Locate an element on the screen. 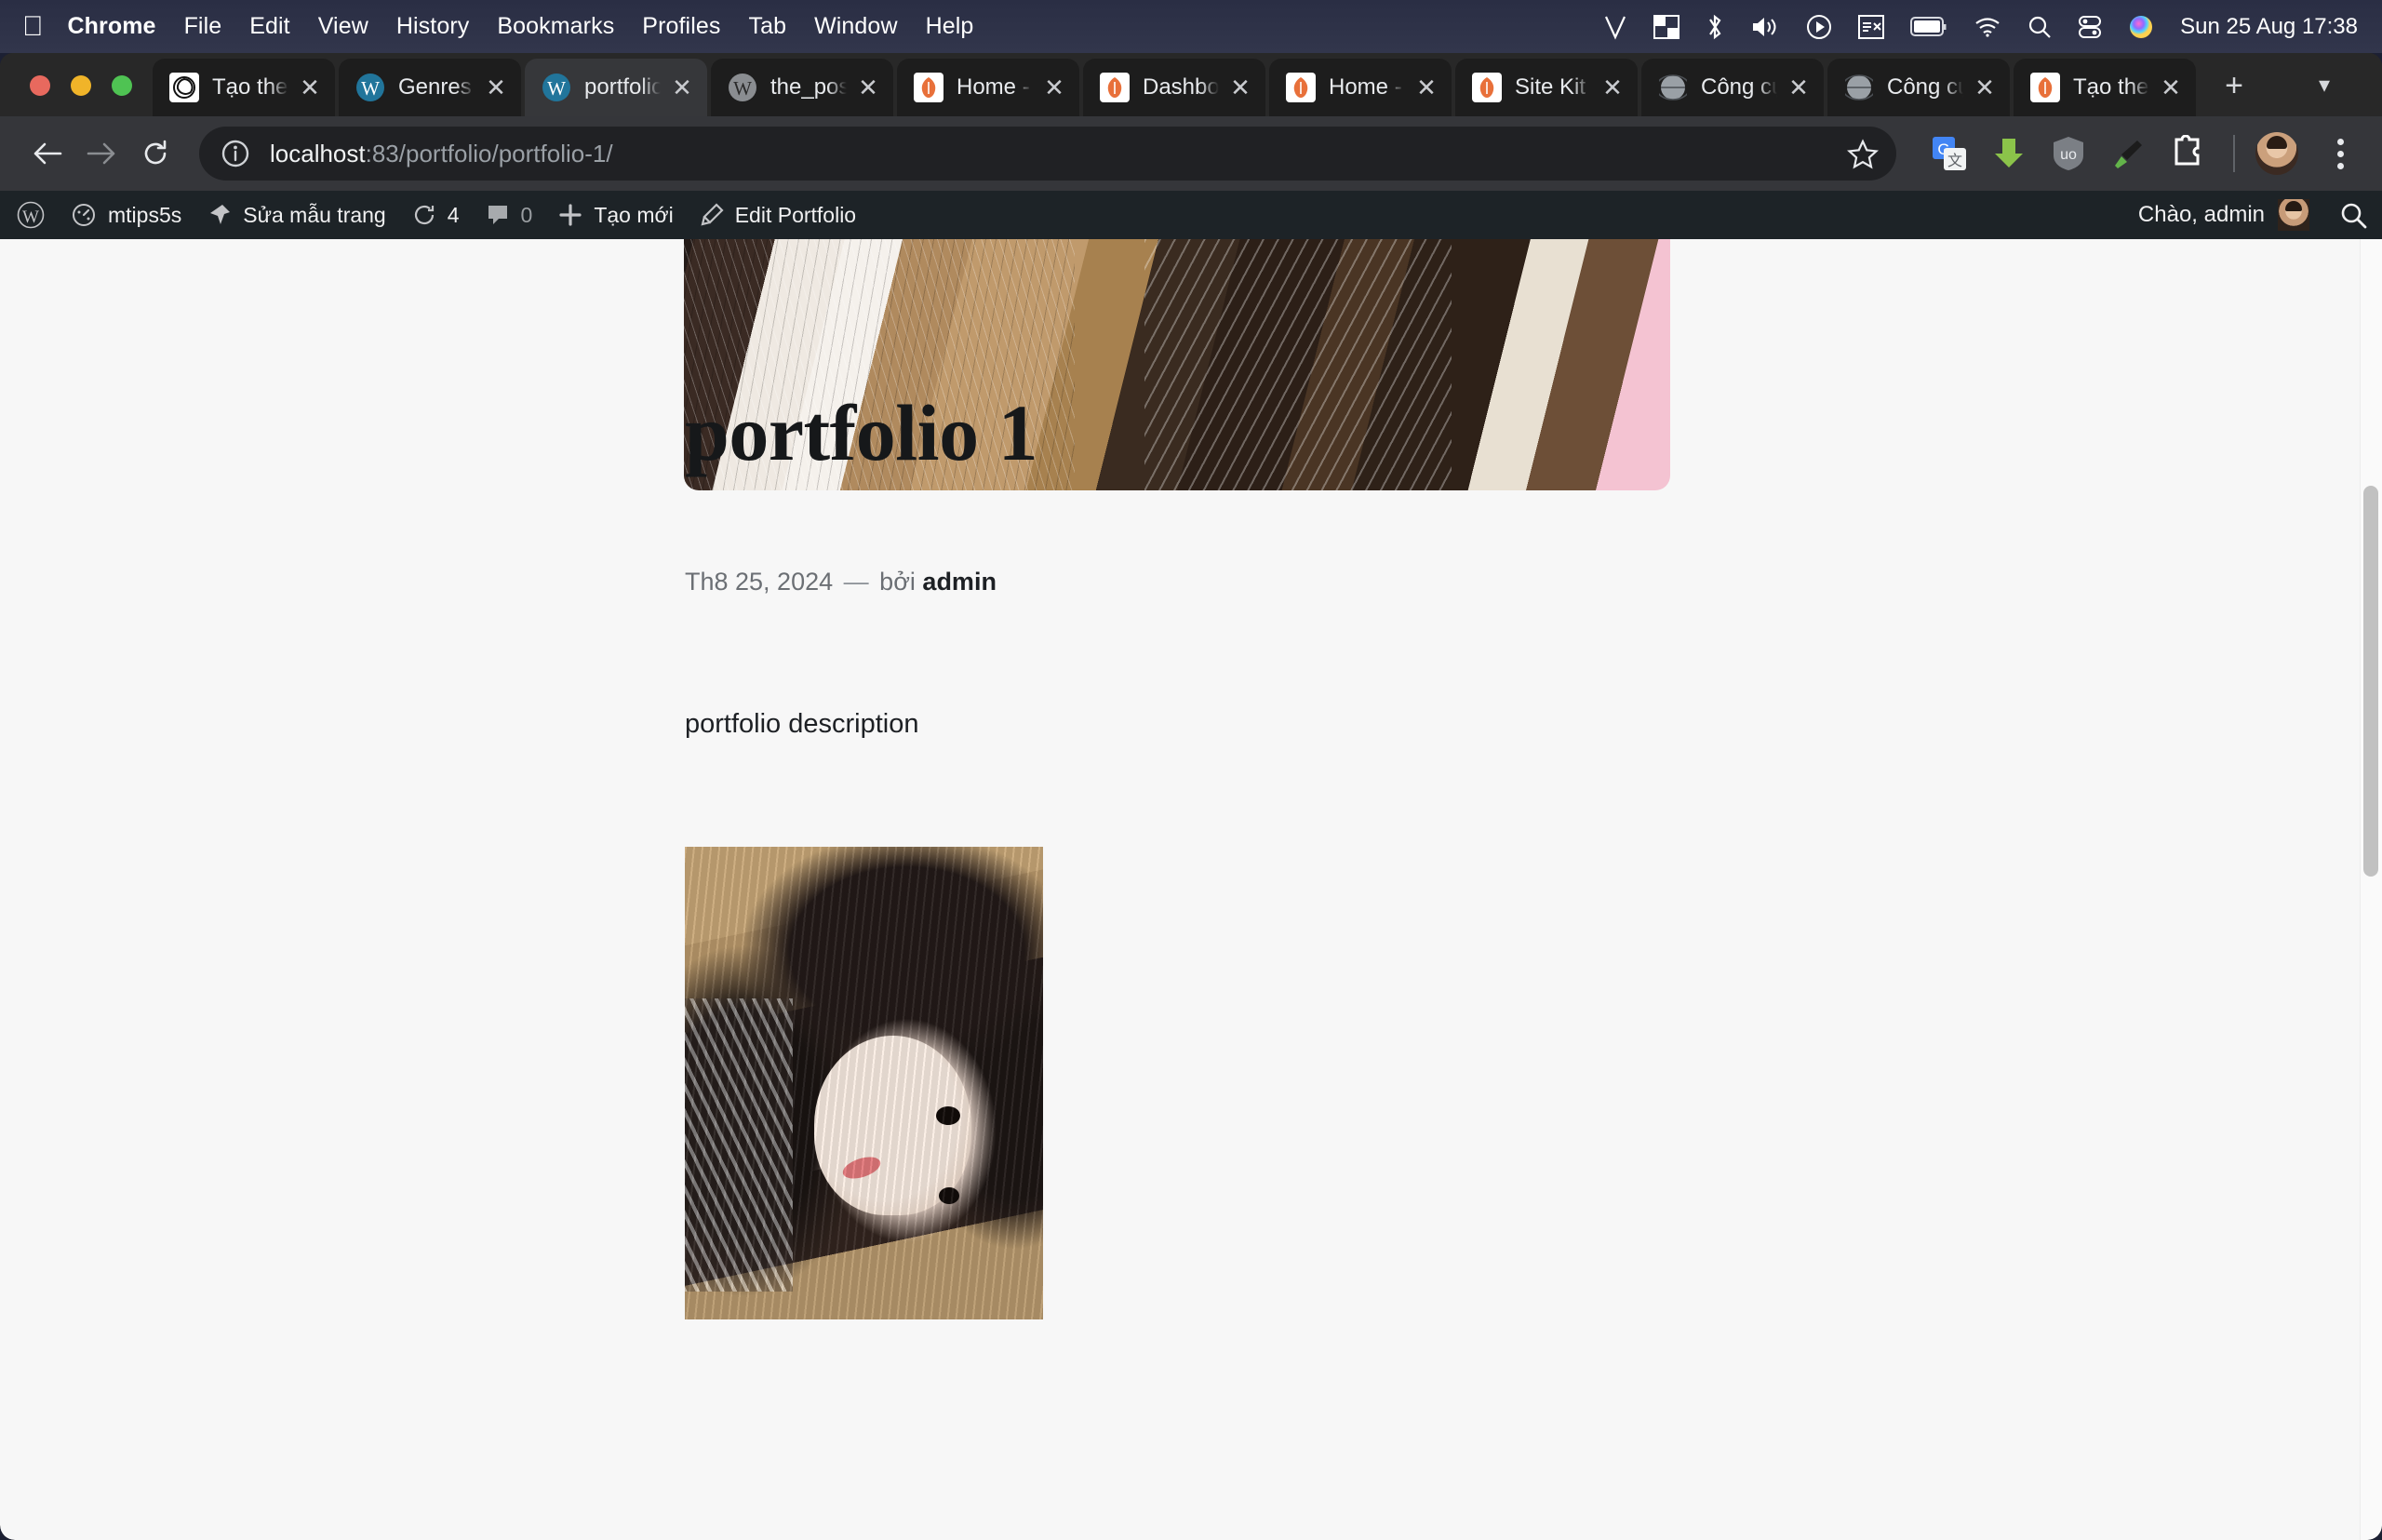 Image resolution: width=2382 pixels, height=1540 pixels. download-manager-icon is located at coordinates (2008, 154).